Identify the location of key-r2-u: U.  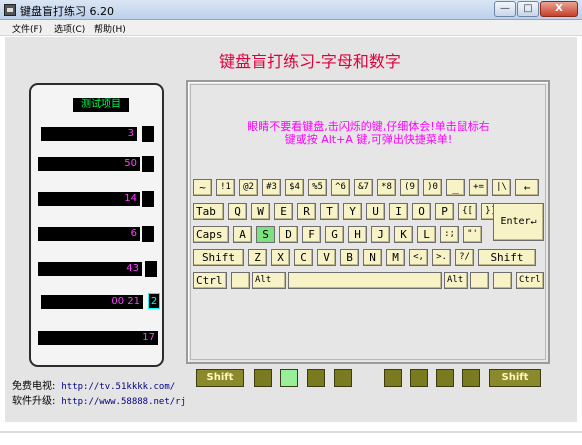
(375, 211).